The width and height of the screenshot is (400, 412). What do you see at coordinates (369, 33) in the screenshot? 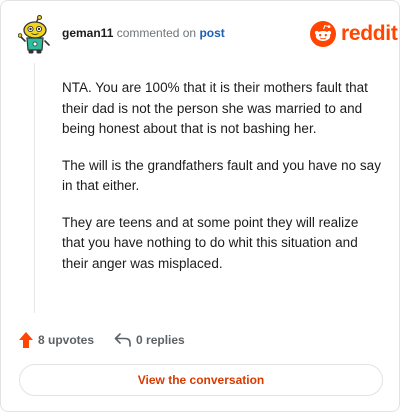
I see `reddit-wordmark: reddit` at bounding box center [369, 33].